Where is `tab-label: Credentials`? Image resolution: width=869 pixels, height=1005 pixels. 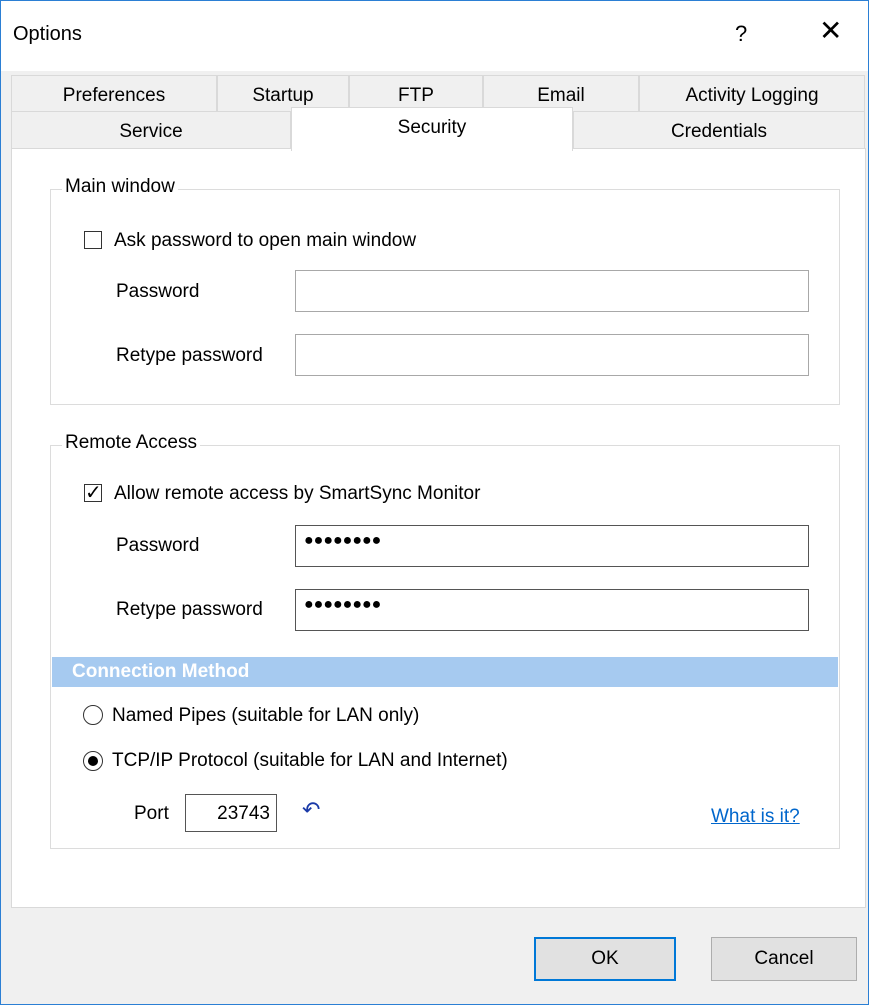
tab-label: Credentials is located at coordinates (719, 131).